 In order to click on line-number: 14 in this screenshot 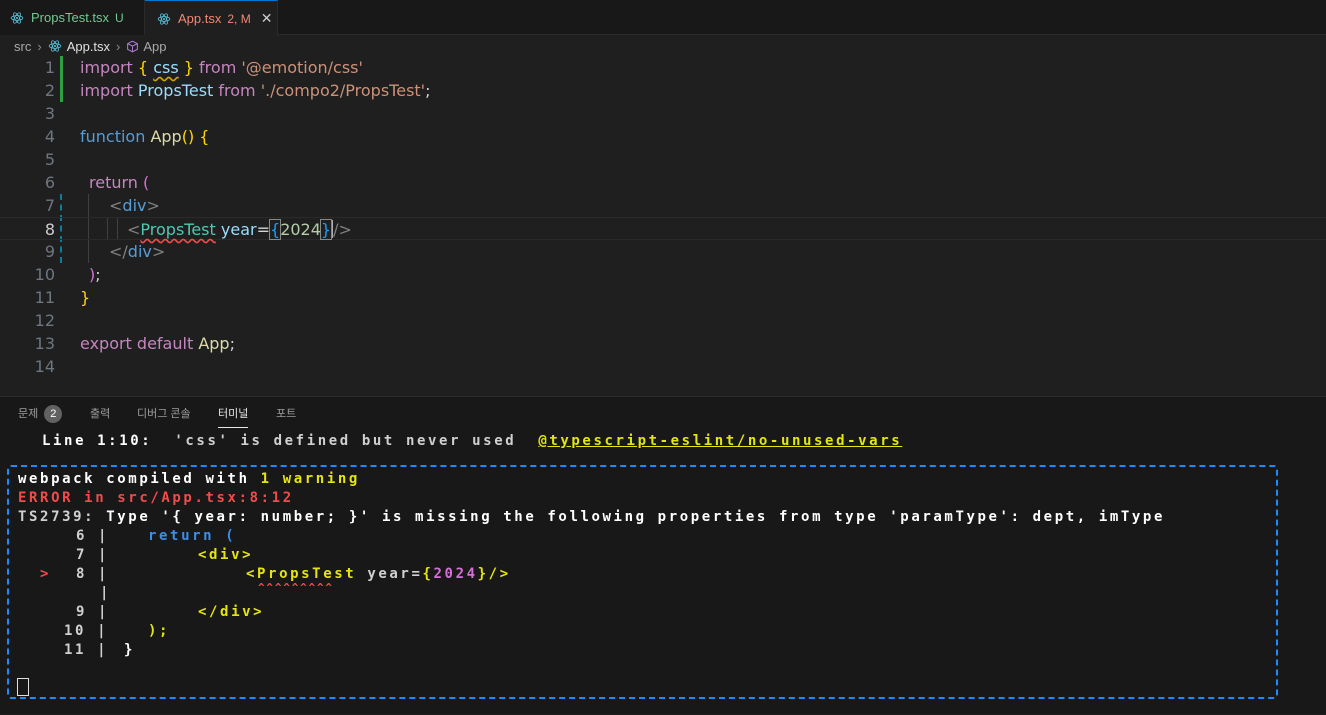, I will do `click(44, 366)`.